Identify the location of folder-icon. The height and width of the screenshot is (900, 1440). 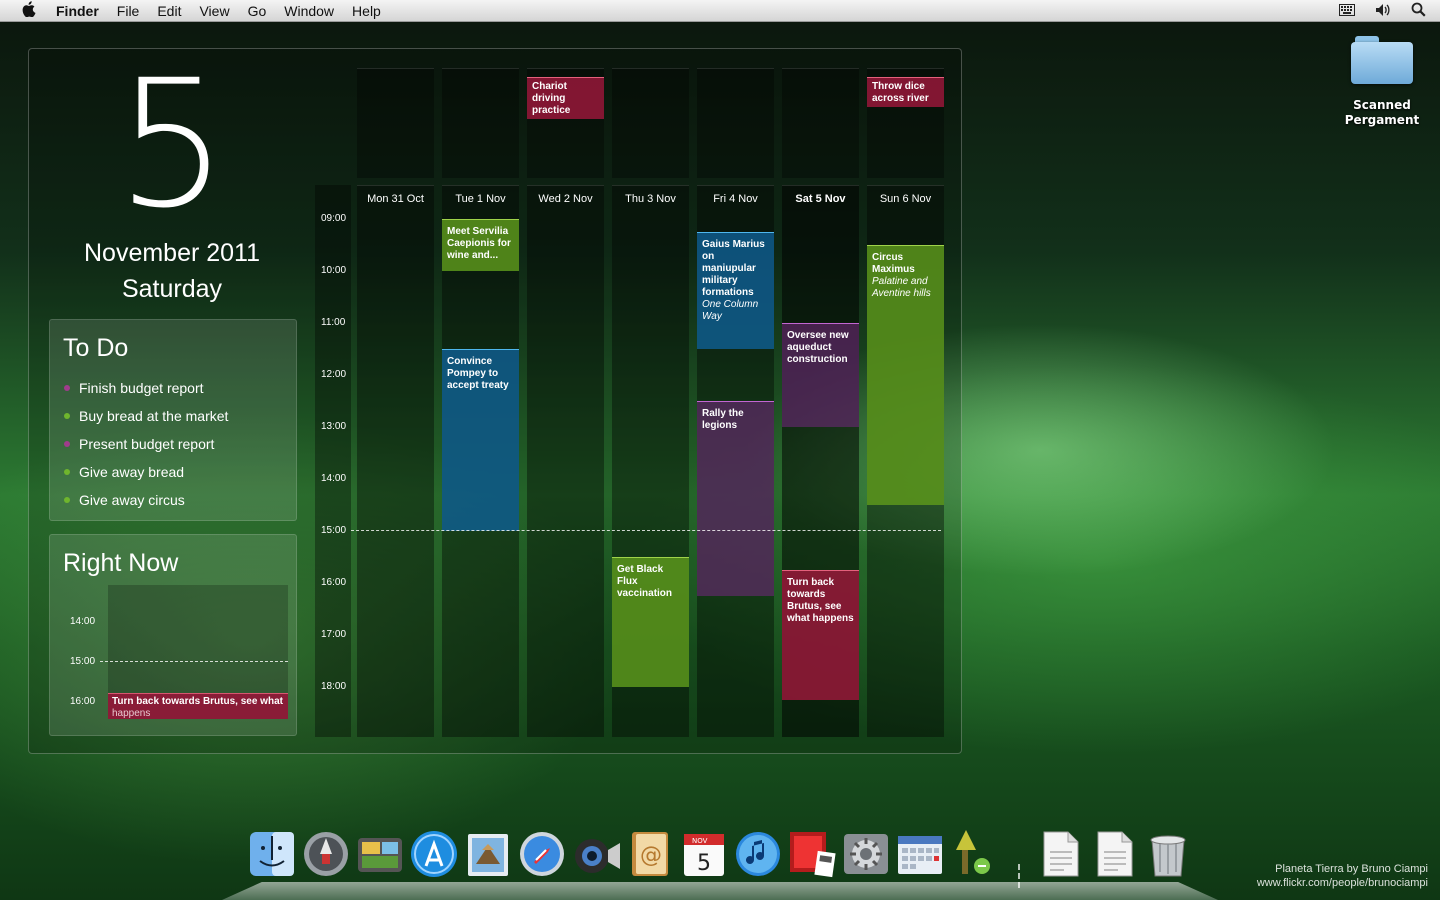
(1382, 60).